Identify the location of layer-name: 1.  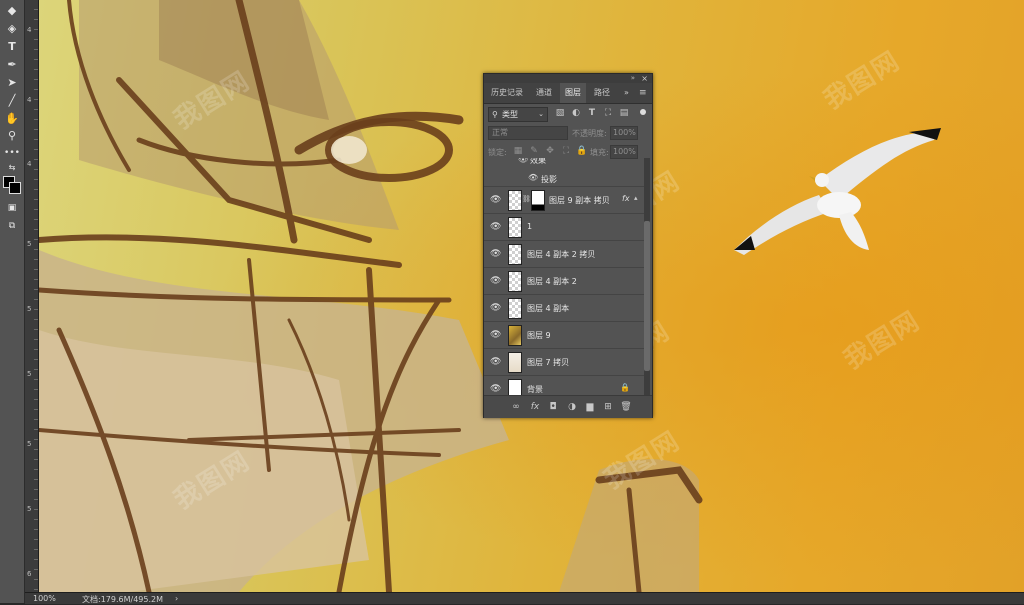
(530, 226).